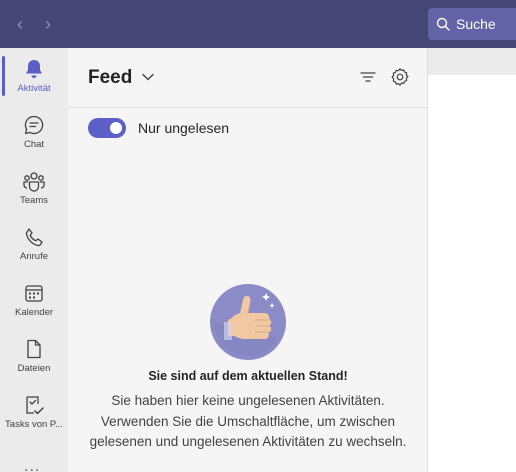 Image resolution: width=516 pixels, height=472 pixels. I want to click on content-top-bar, so click(472, 61).